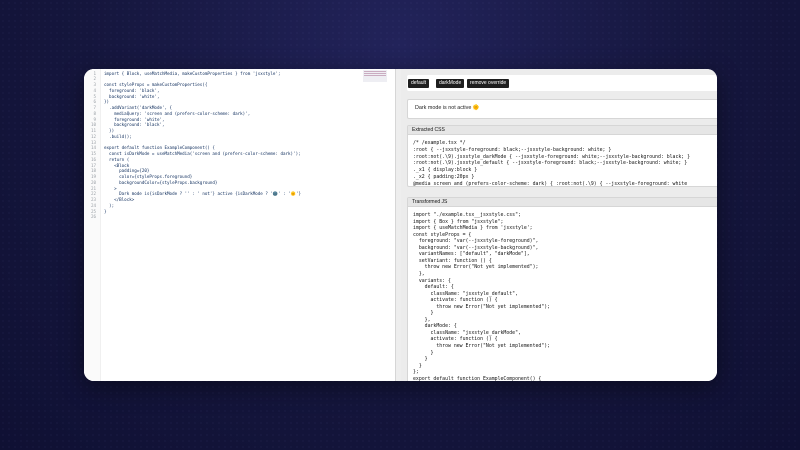 This screenshot has height=450, width=800. Describe the element at coordinates (432, 280) in the screenshot. I see `js-line: variants: {` at that location.